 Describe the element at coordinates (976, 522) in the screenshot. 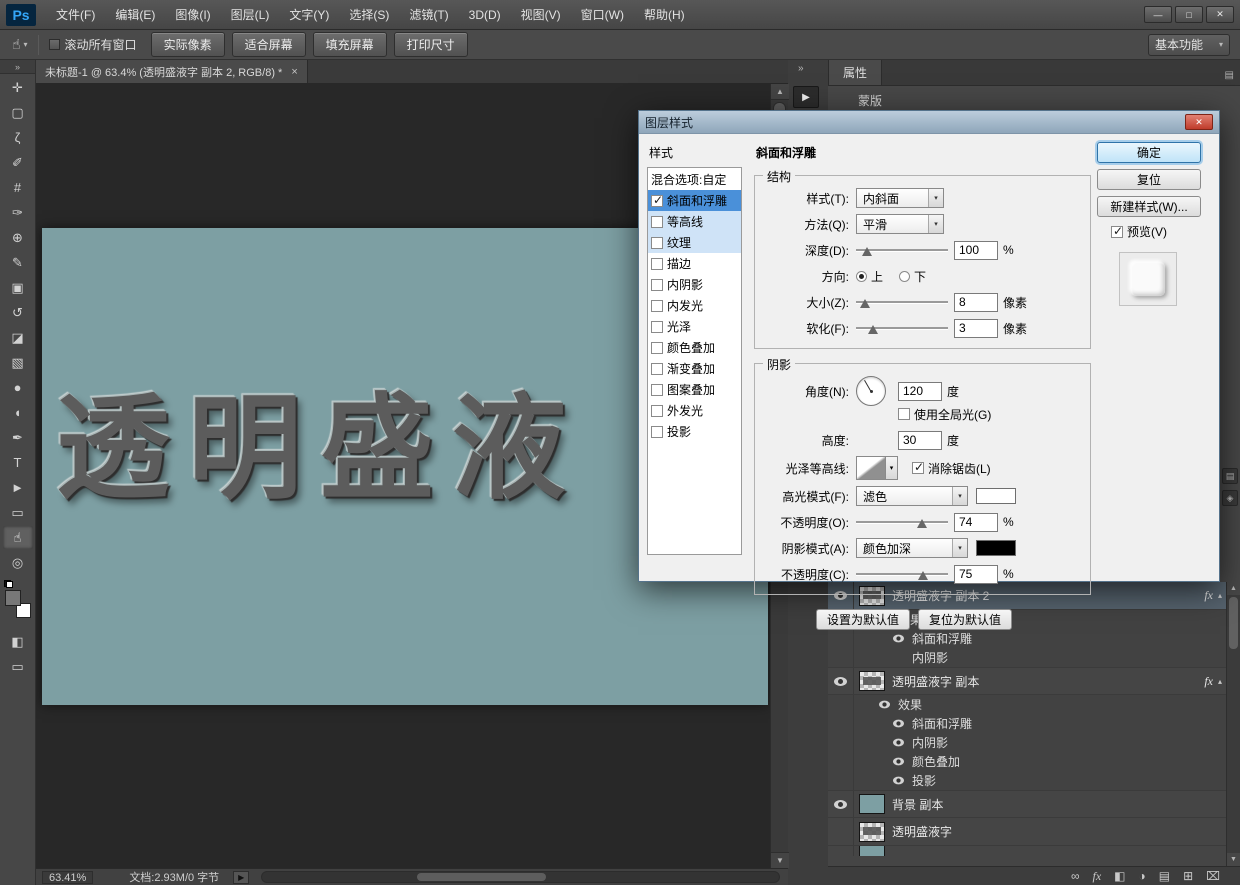

I see `highlight-opacity-input` at that location.